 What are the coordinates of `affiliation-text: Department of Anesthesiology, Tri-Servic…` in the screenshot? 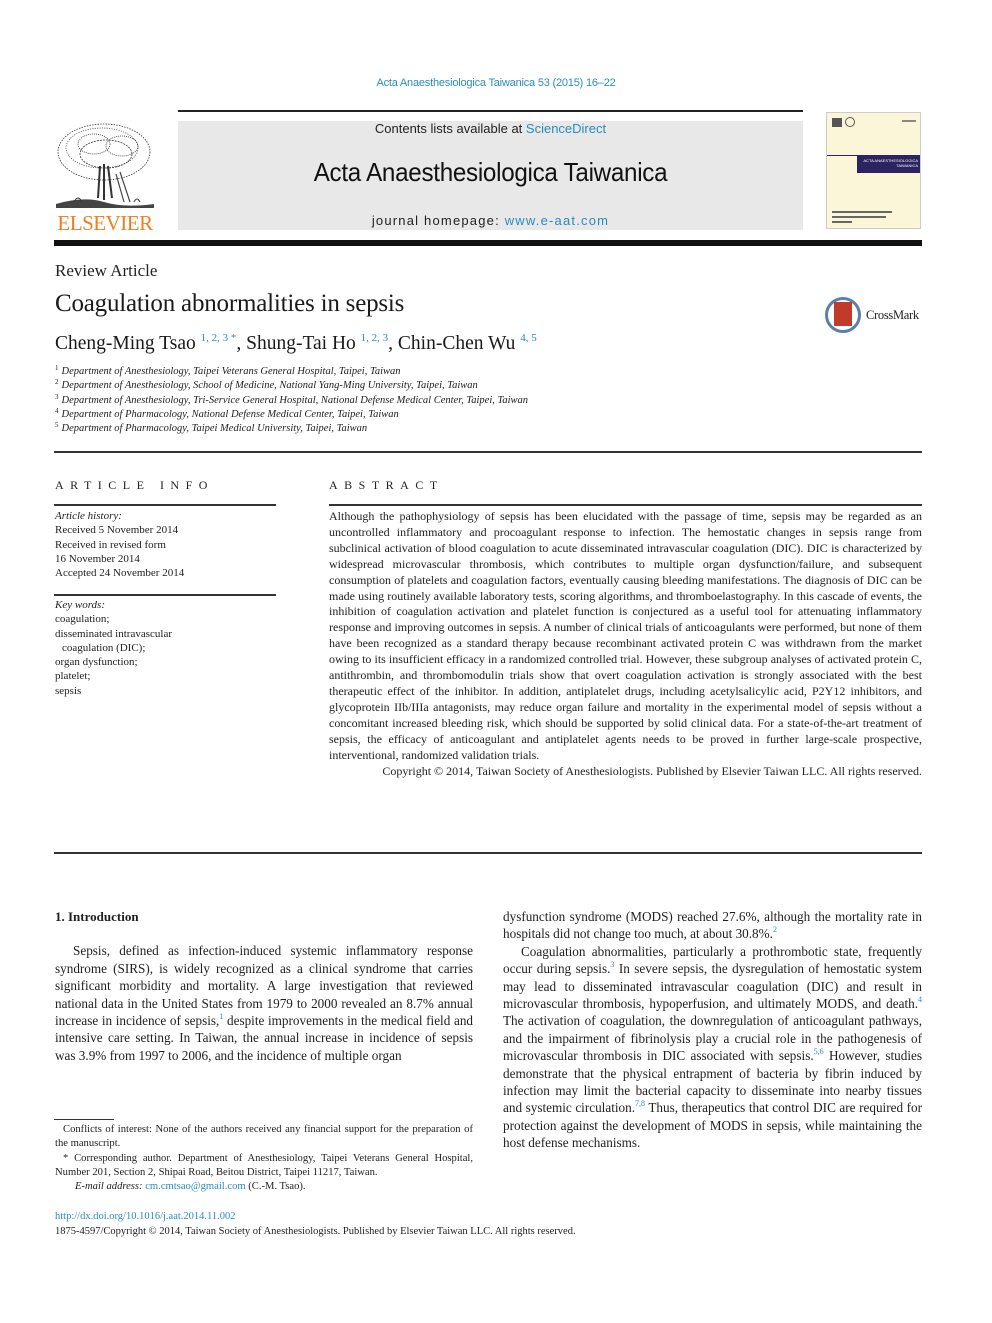 It's located at (295, 400).